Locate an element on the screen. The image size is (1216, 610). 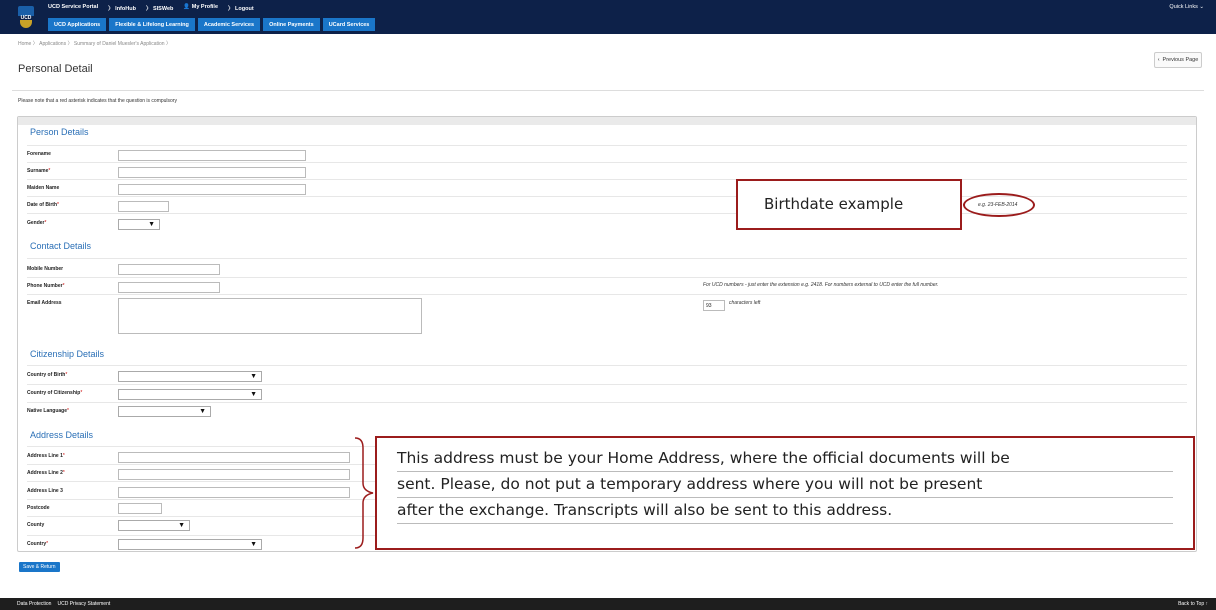
footer-links: Data Protection UCD Privacy Statement is located at coordinates (63, 604).